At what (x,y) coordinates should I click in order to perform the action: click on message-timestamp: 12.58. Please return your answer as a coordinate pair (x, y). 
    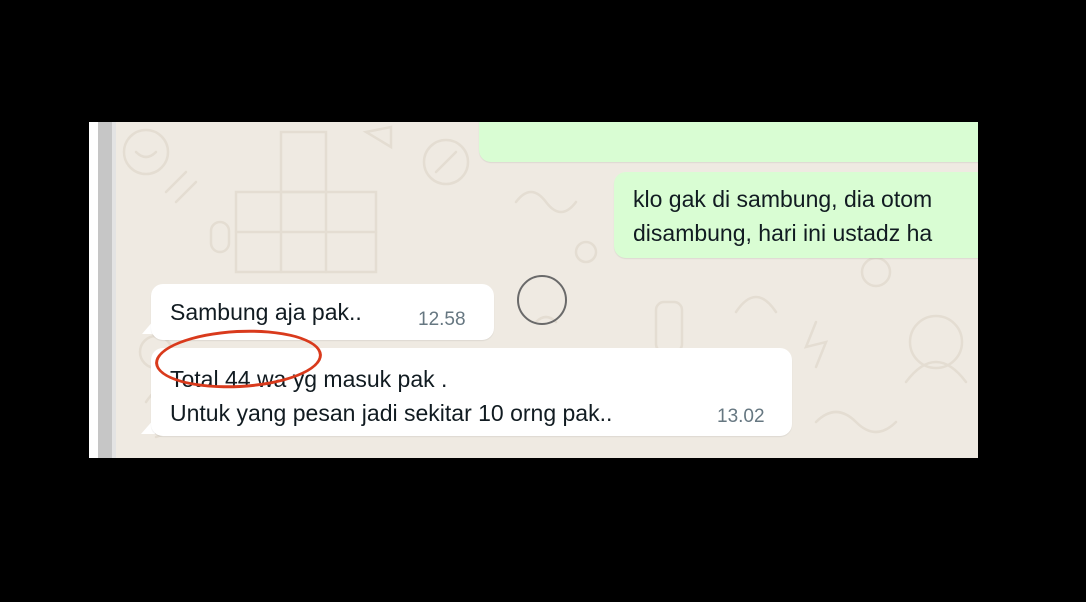
    Looking at the image, I should click on (442, 319).